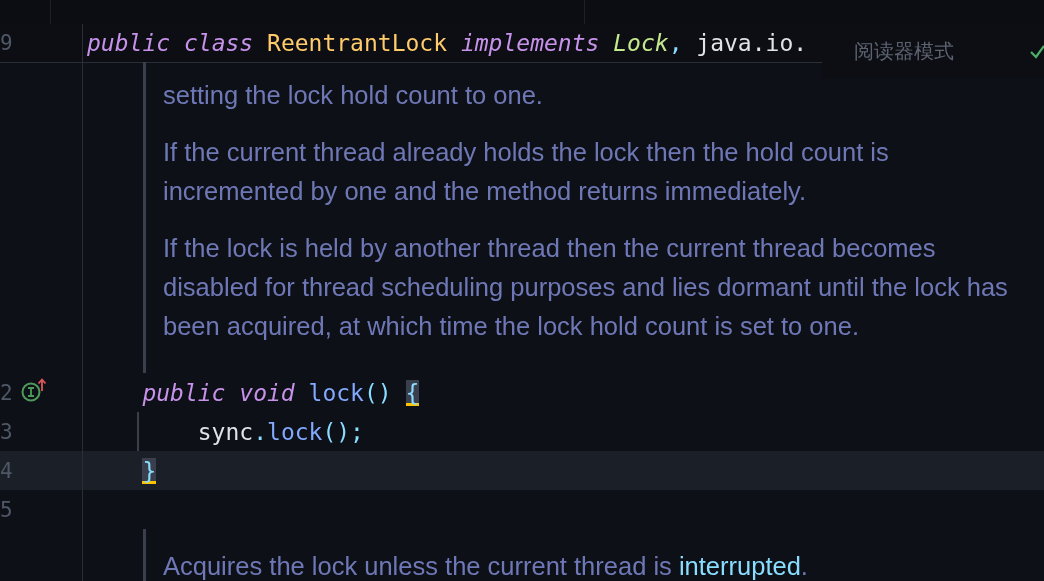 The width and height of the screenshot is (1044, 581). What do you see at coordinates (447, 43) in the screenshot?
I see `code-line: public class ReentrantLock implements Lock, java.io.` at bounding box center [447, 43].